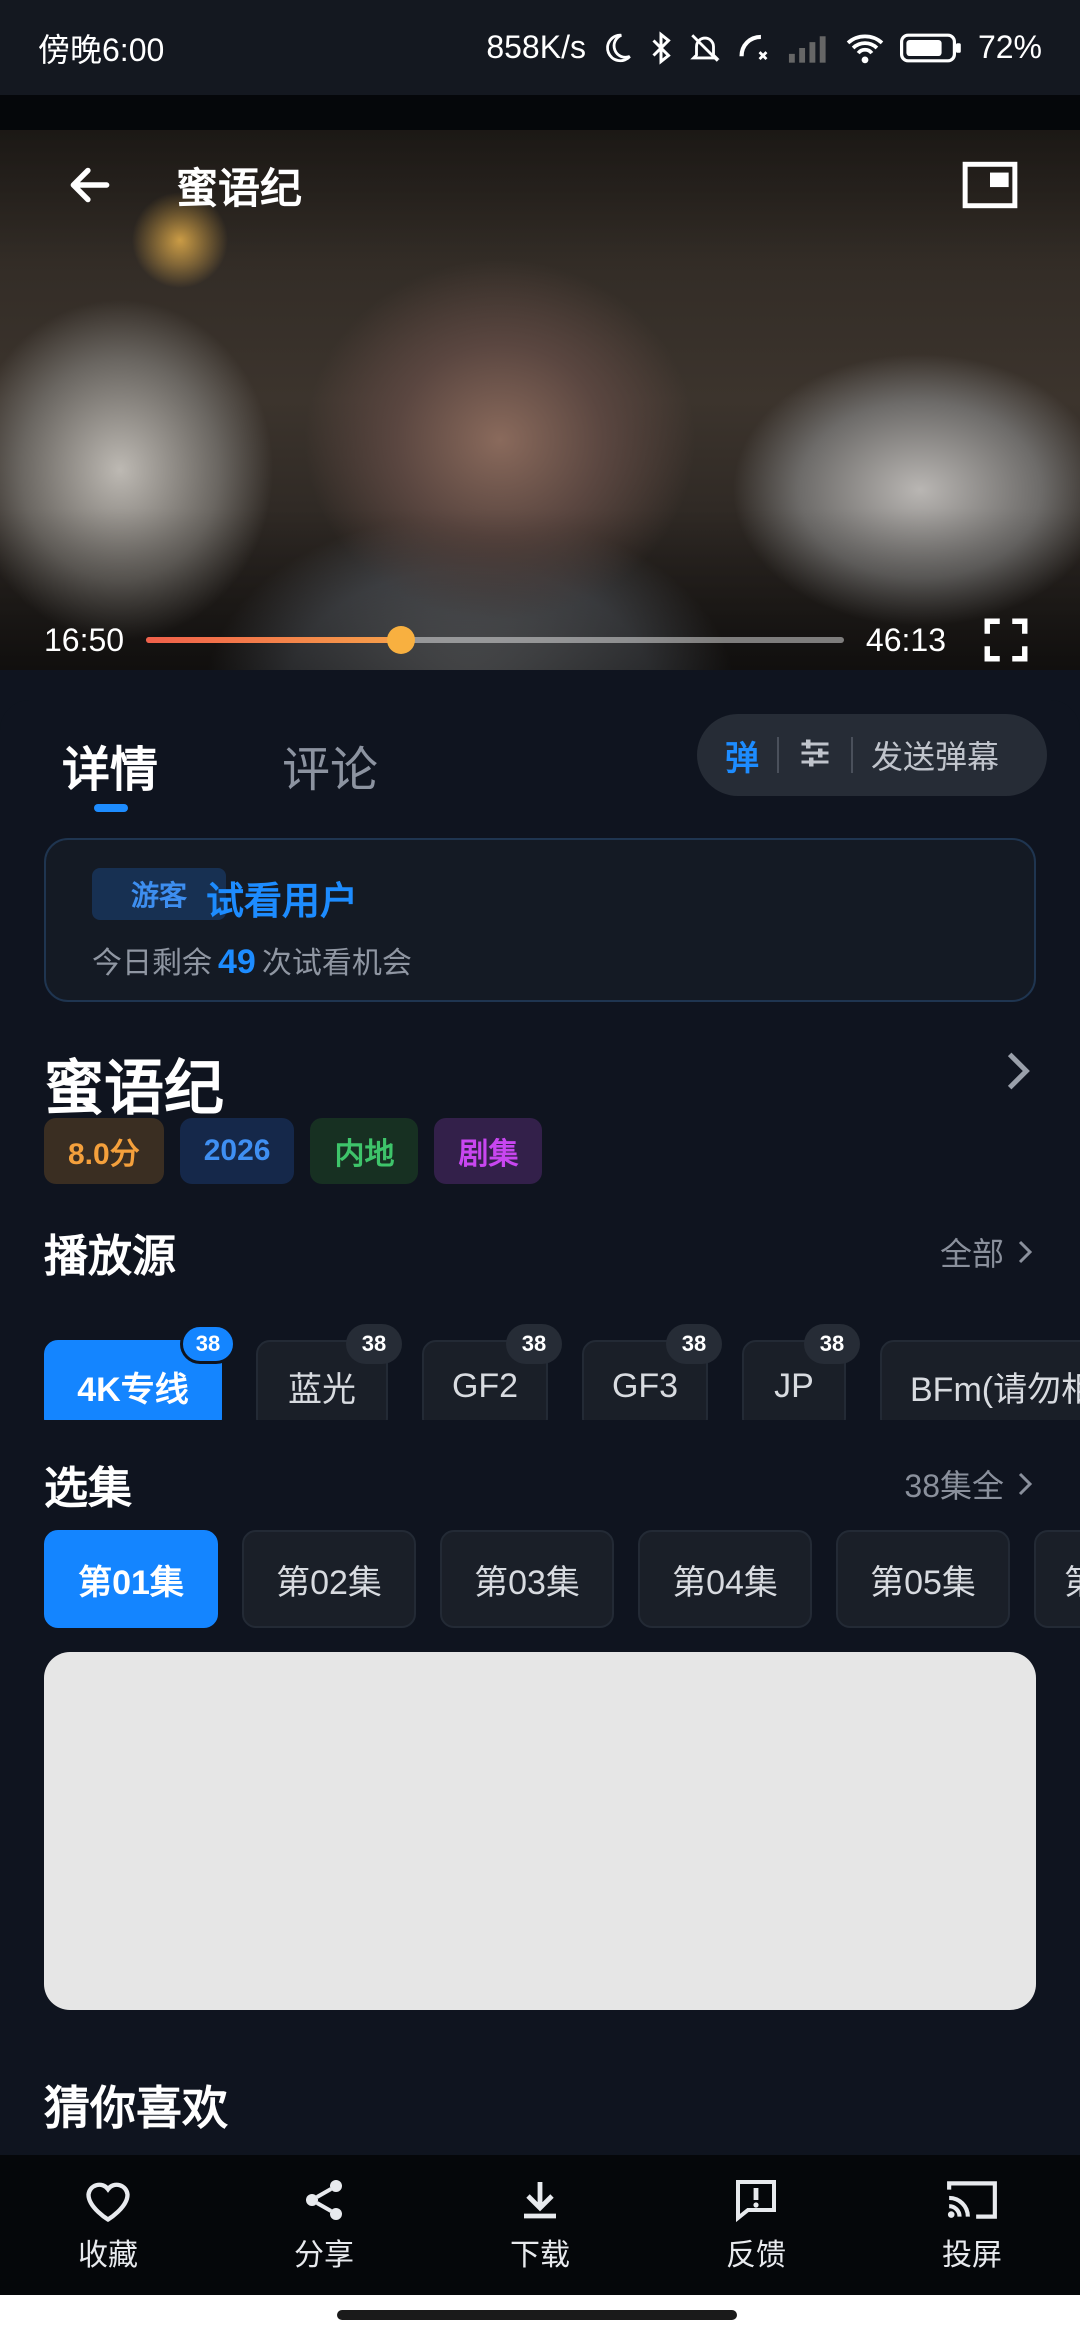 The image size is (1080, 2340). What do you see at coordinates (495, 640) in the screenshot?
I see `progress-bar` at bounding box center [495, 640].